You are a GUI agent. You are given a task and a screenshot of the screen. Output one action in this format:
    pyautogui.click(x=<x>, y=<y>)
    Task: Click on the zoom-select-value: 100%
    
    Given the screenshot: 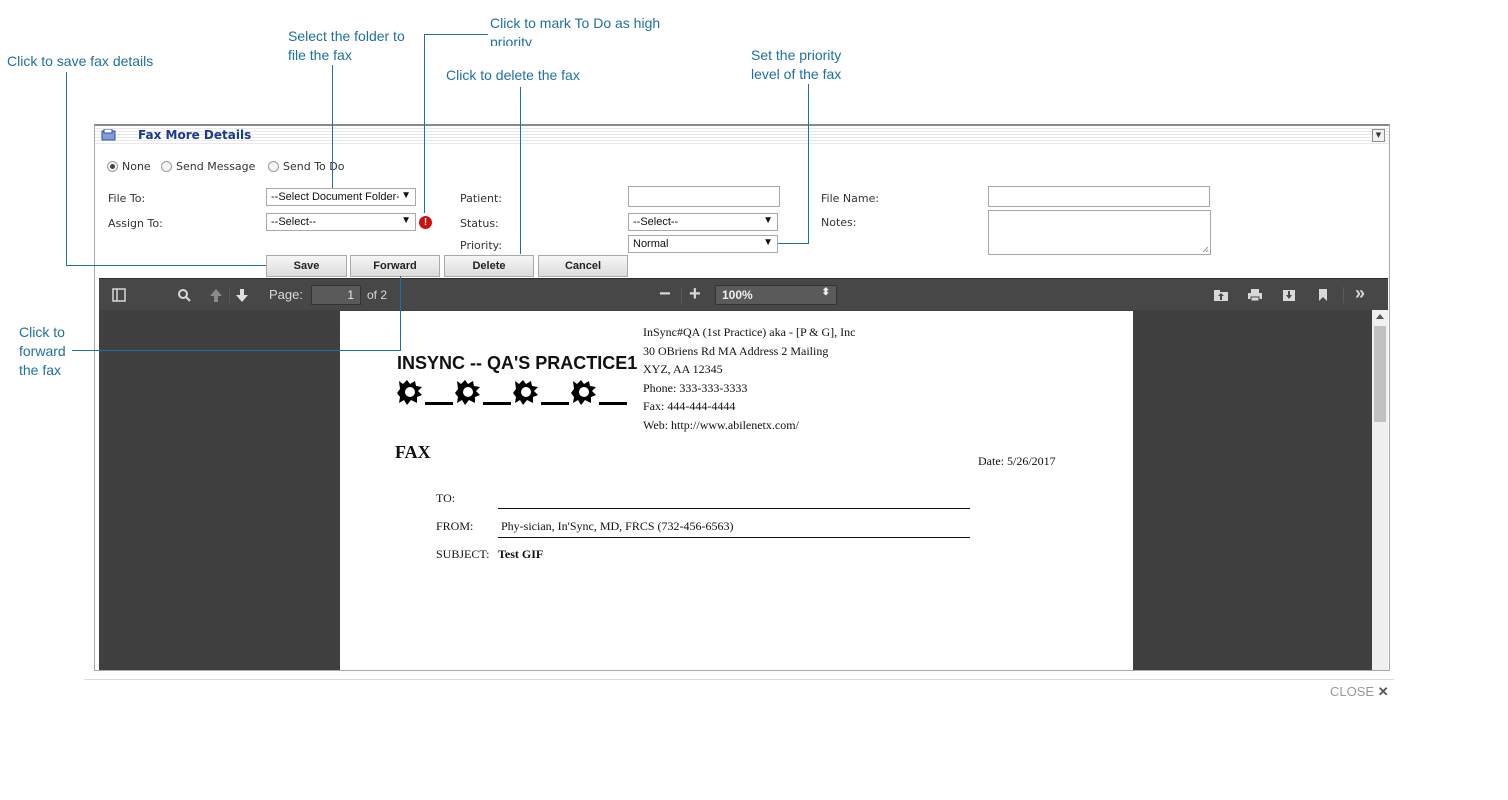 What is the action you would take?
    pyautogui.click(x=737, y=295)
    